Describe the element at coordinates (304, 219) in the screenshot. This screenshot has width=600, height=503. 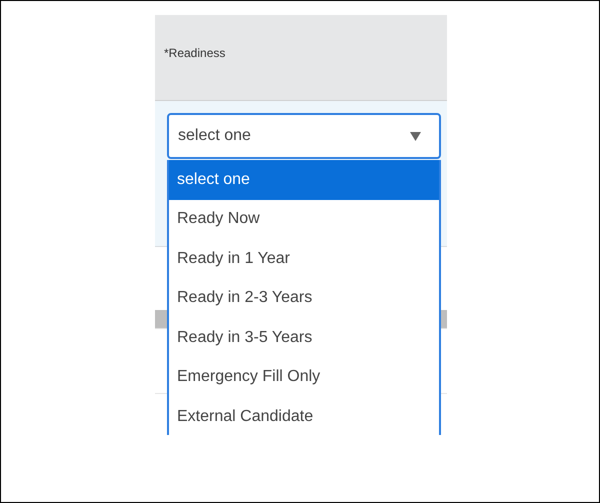
I see `dropdown-option: Ready Now` at that location.